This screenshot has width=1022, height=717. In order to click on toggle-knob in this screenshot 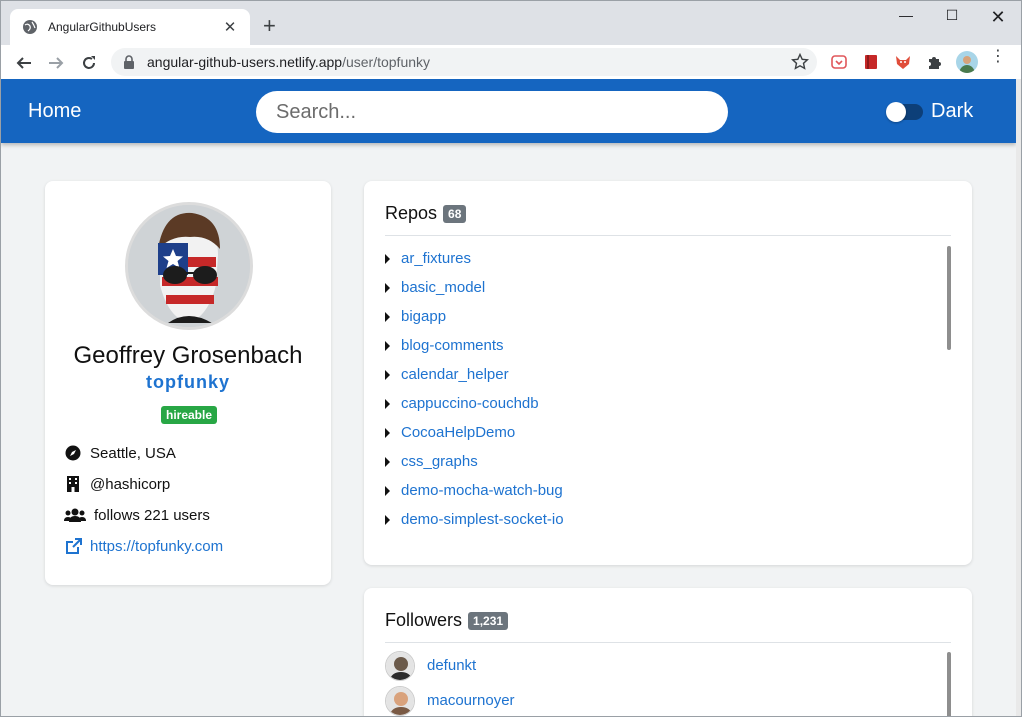, I will do `click(896, 112)`.